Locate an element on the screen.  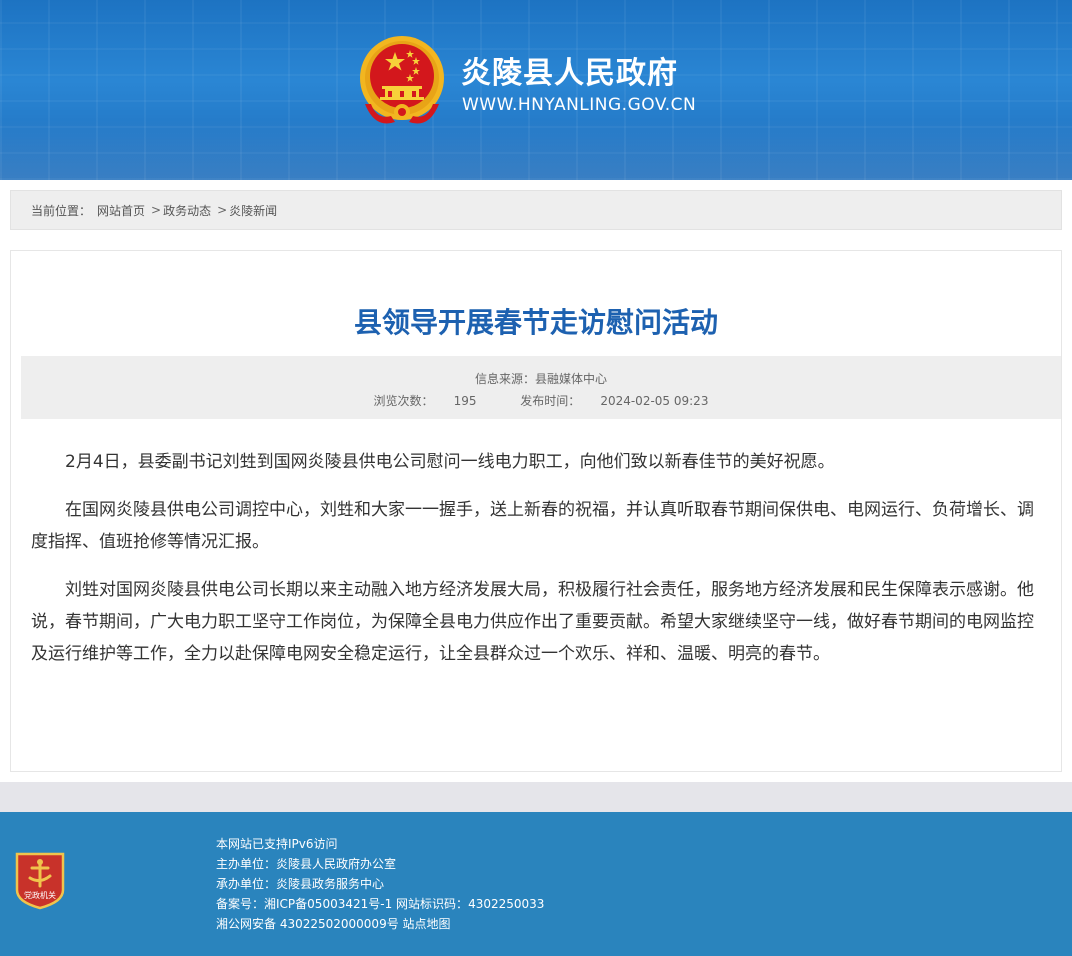
party-government-badge-icon: 党政机关 is located at coordinates (40, 880).